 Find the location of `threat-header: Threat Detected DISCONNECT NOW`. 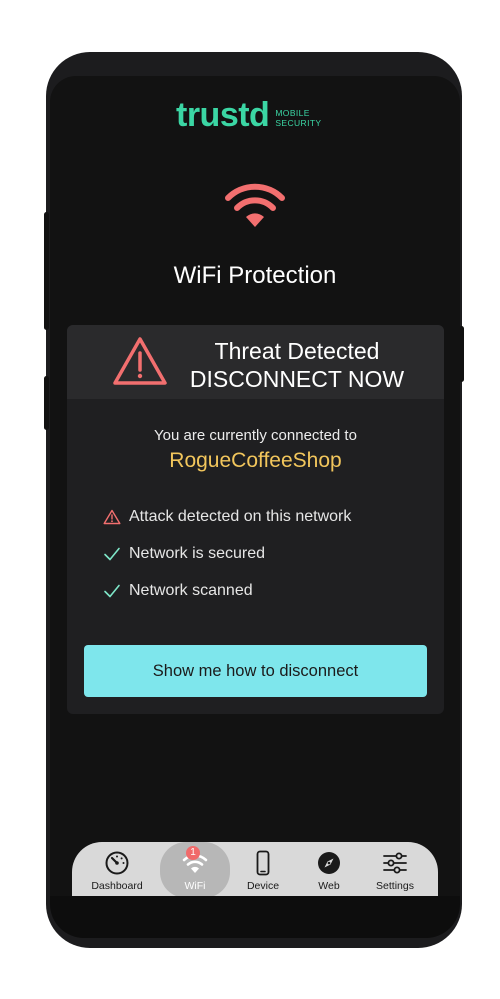

threat-header: Threat Detected DISCONNECT NOW is located at coordinates (255, 362).